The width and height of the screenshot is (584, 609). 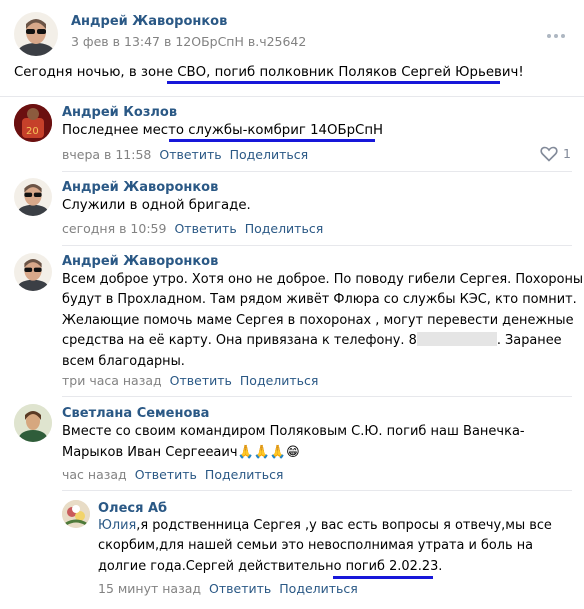 I want to click on comment-time: вчера в 11:58, so click(x=106, y=154).